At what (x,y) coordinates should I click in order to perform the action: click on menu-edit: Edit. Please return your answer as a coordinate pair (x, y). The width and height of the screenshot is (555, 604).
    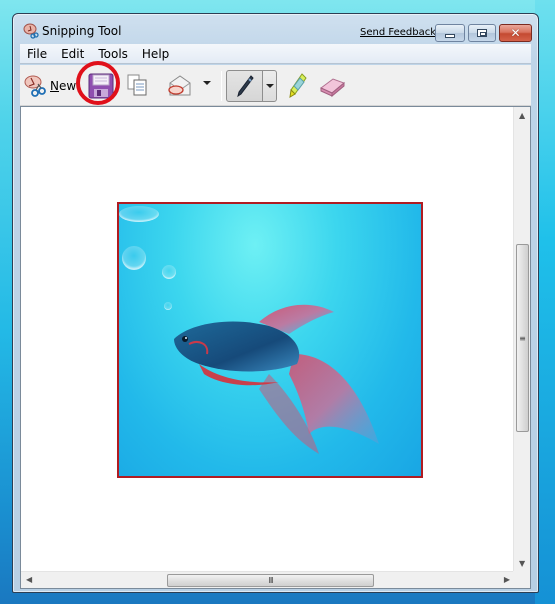
    Looking at the image, I should click on (72, 54).